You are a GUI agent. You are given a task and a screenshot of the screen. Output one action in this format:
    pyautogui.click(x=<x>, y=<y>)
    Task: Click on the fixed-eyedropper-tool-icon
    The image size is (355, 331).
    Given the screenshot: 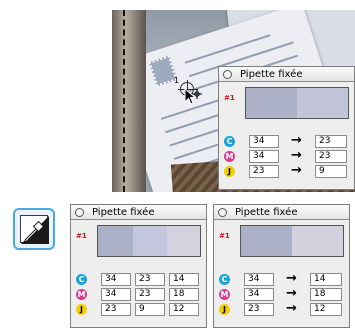 What is the action you would take?
    pyautogui.click(x=34, y=229)
    